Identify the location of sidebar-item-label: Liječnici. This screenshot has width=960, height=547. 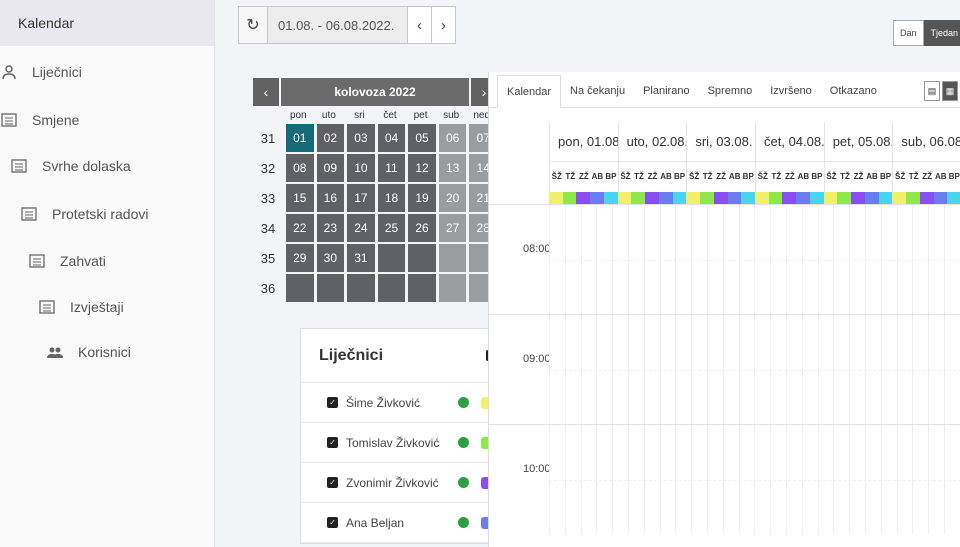
(57, 72).